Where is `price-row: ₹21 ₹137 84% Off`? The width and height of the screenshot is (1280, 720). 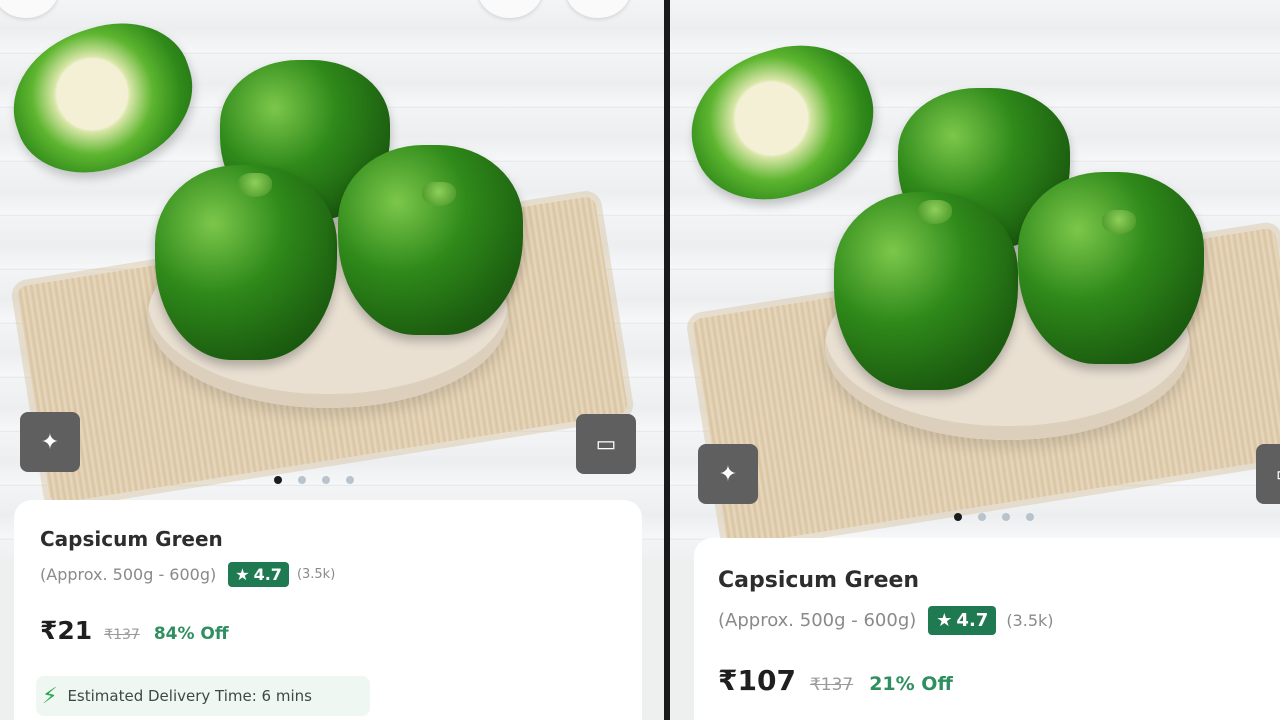
price-row: ₹21 ₹137 84% Off is located at coordinates (134, 630).